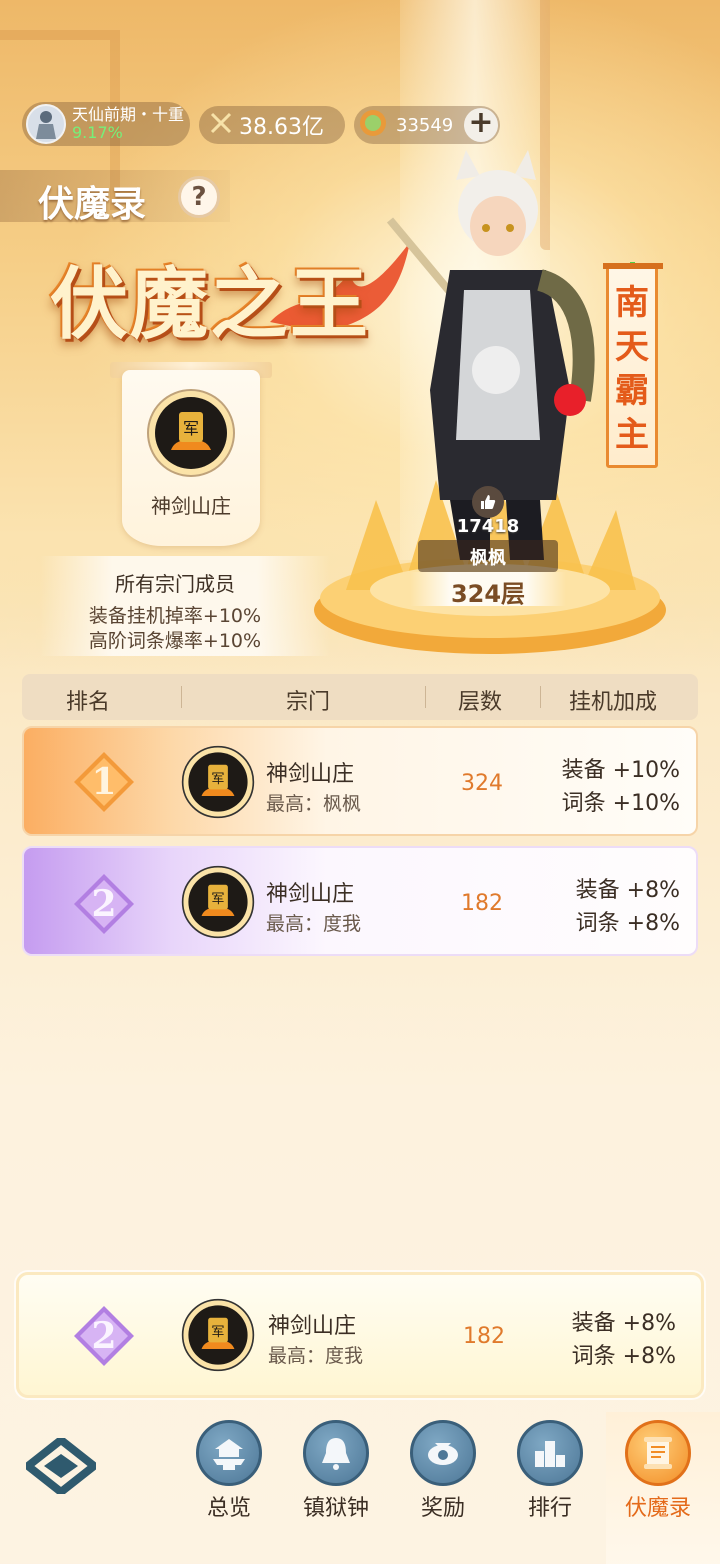 This screenshot has height=1564, width=720. Describe the element at coordinates (613, 702) in the screenshot. I see `header-bonus: 挂机加成` at that location.